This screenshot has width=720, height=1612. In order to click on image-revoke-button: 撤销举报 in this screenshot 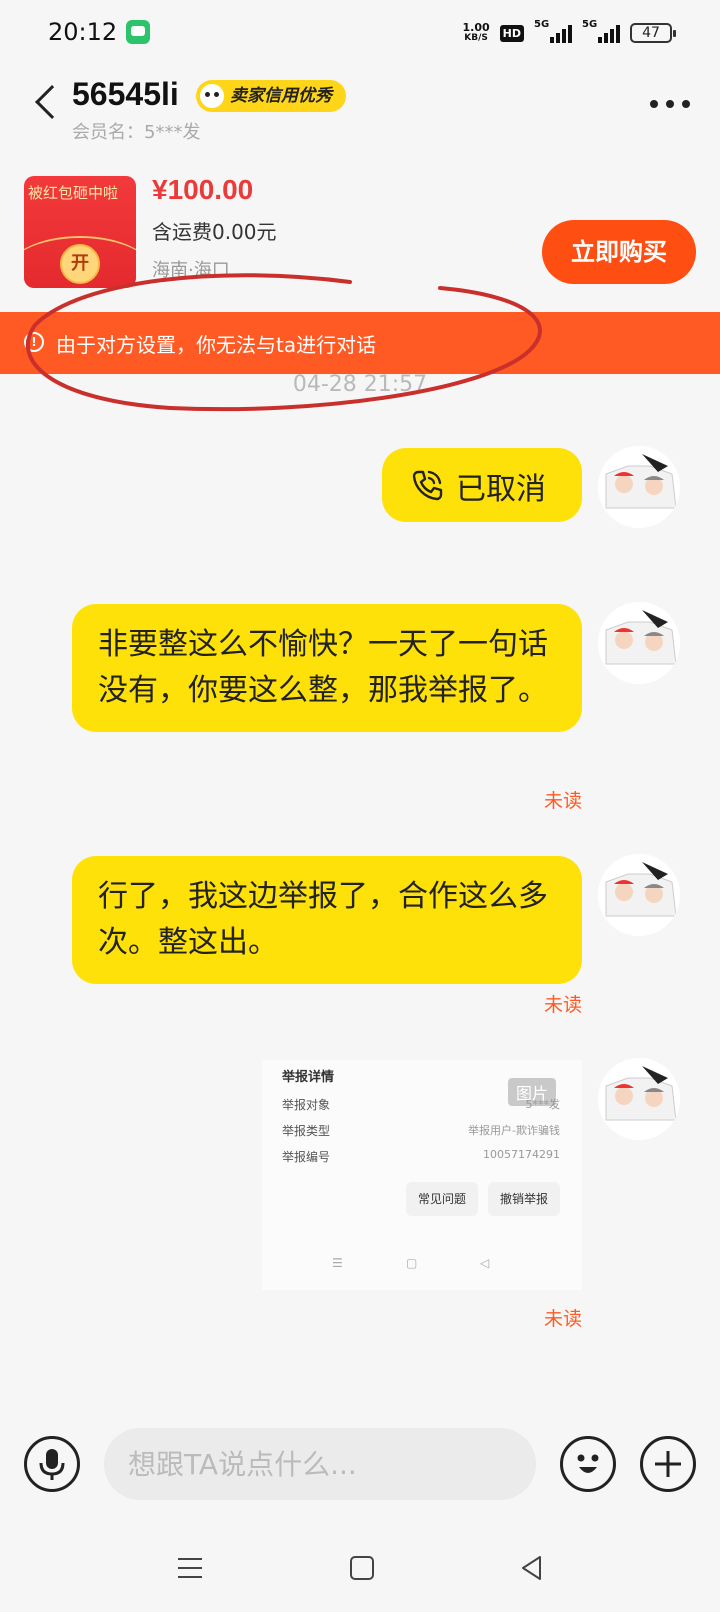, I will do `click(524, 1199)`.